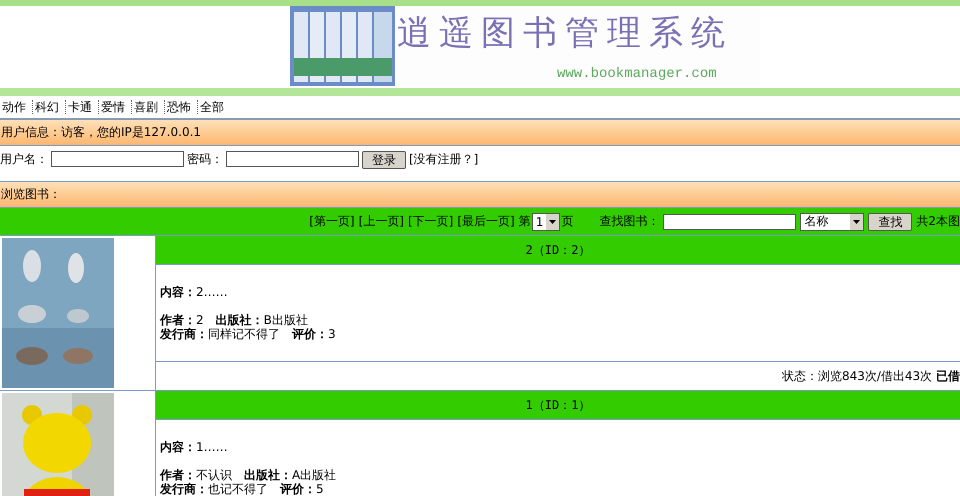 The width and height of the screenshot is (960, 496). I want to click on book-detail: 作者：2 出版社：B出版社, so click(234, 320).